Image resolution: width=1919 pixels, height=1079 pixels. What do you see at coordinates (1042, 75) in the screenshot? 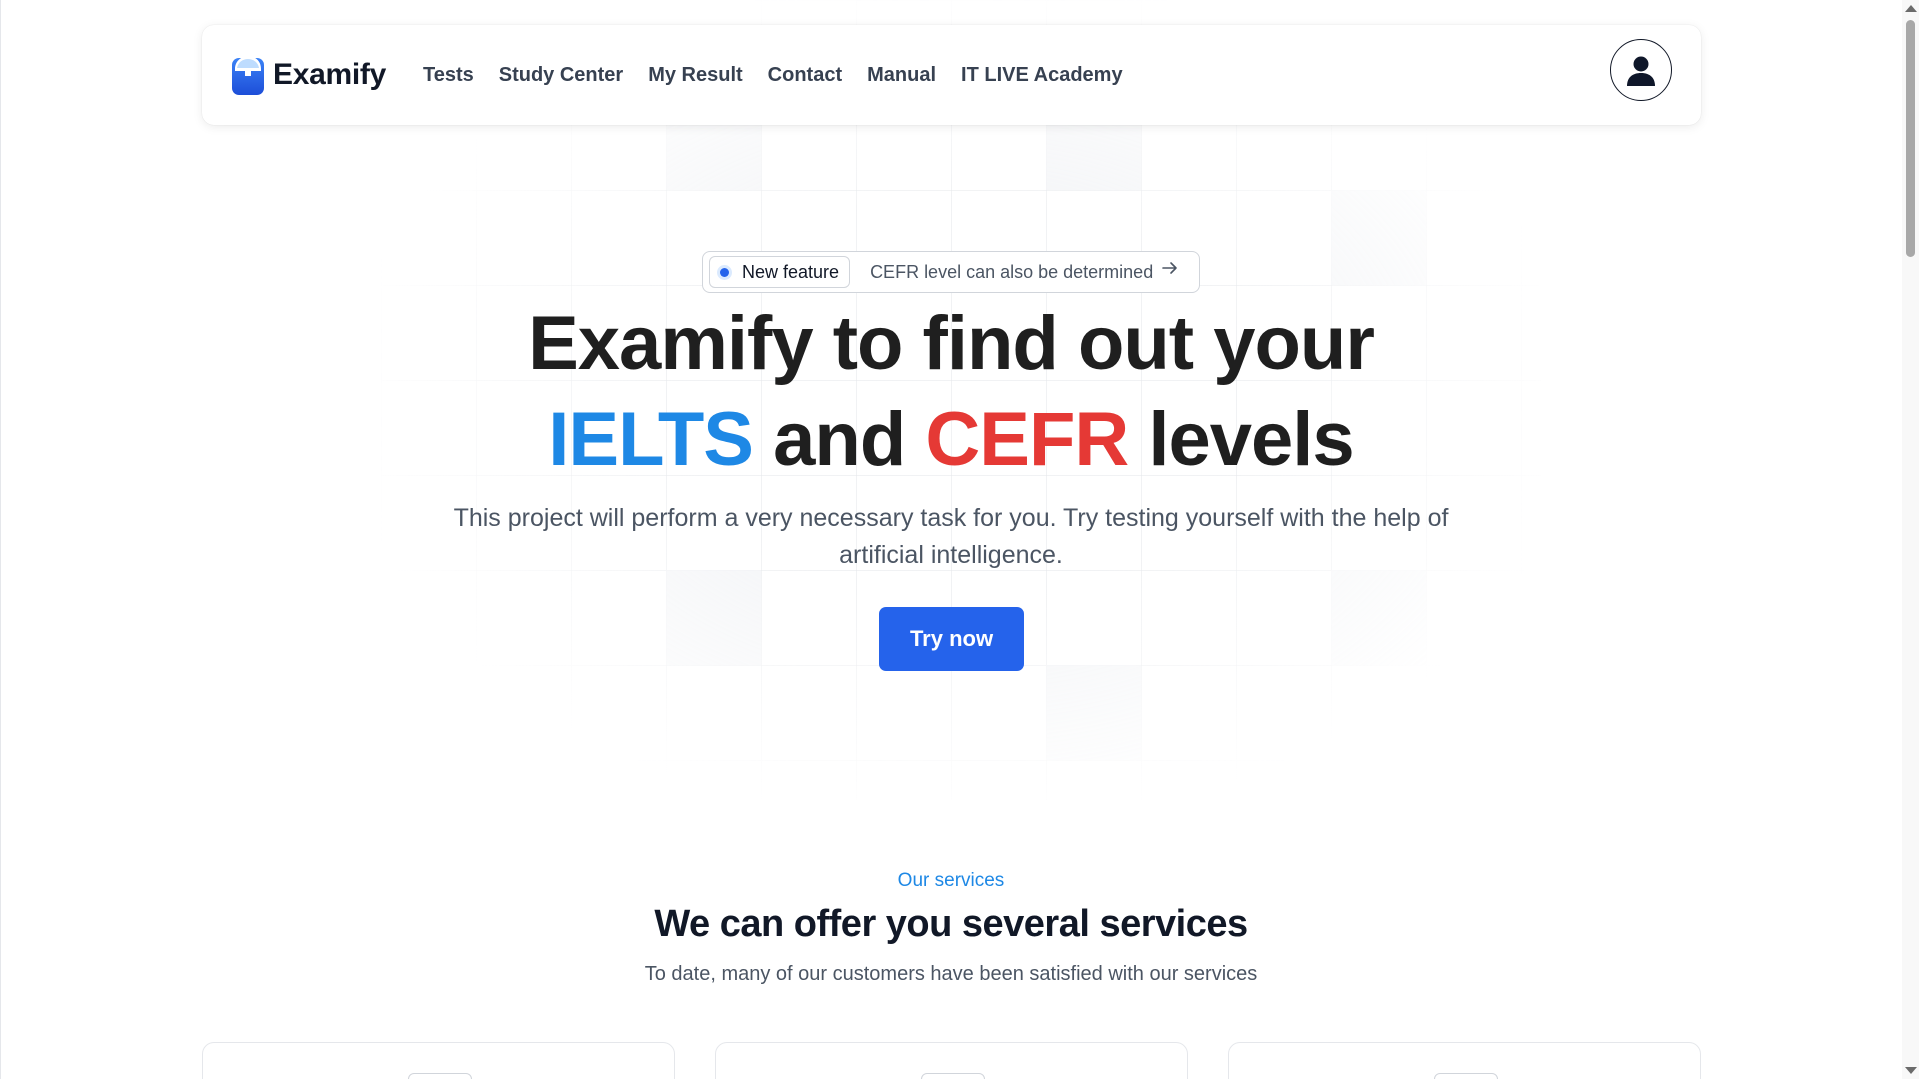
I see `nav-link-it-live-academy: IT LIVE Academy` at bounding box center [1042, 75].